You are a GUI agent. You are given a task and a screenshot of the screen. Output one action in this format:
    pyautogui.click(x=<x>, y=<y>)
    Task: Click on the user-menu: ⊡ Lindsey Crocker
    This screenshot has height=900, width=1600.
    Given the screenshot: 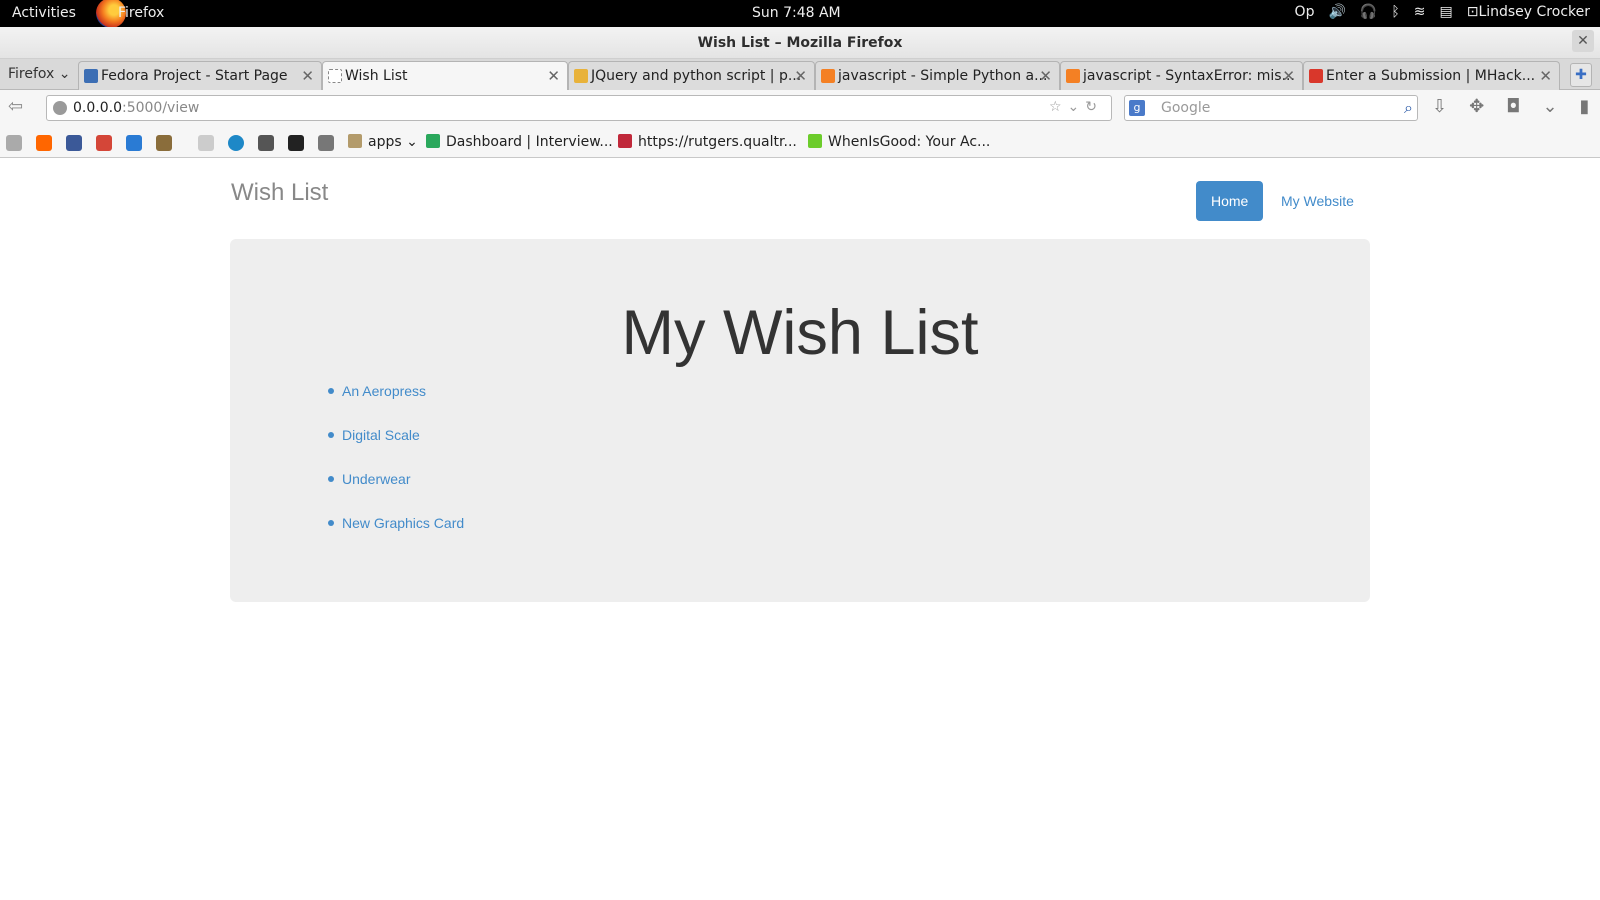 What is the action you would take?
    pyautogui.click(x=1528, y=12)
    